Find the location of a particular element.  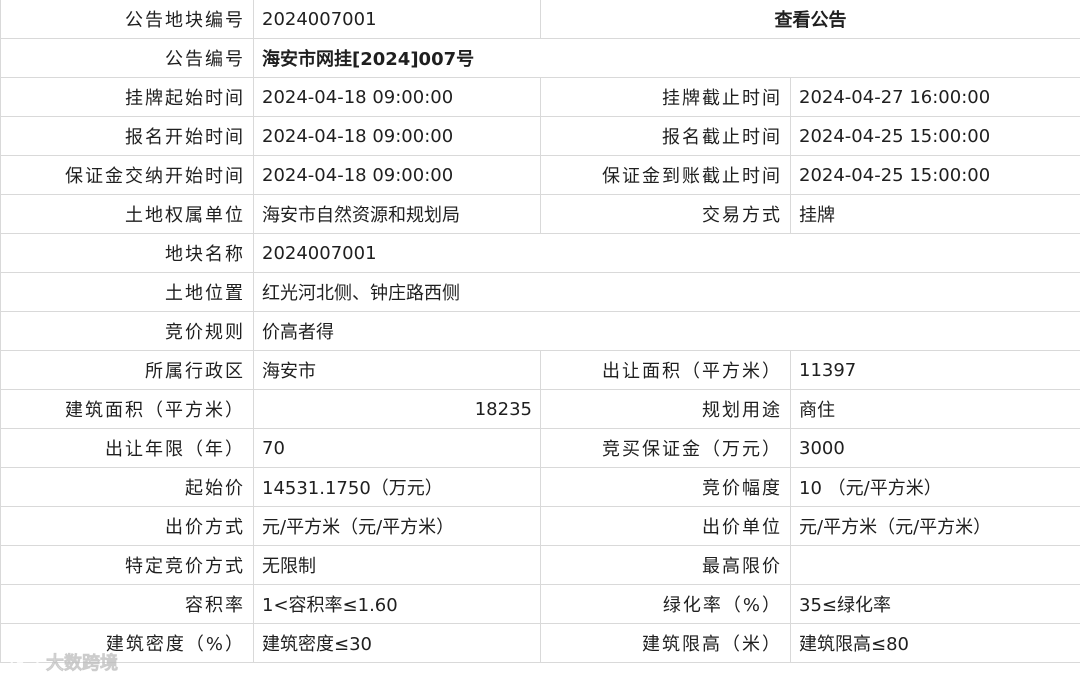

bid-method-label: 出价方式 is located at coordinates (127, 526).